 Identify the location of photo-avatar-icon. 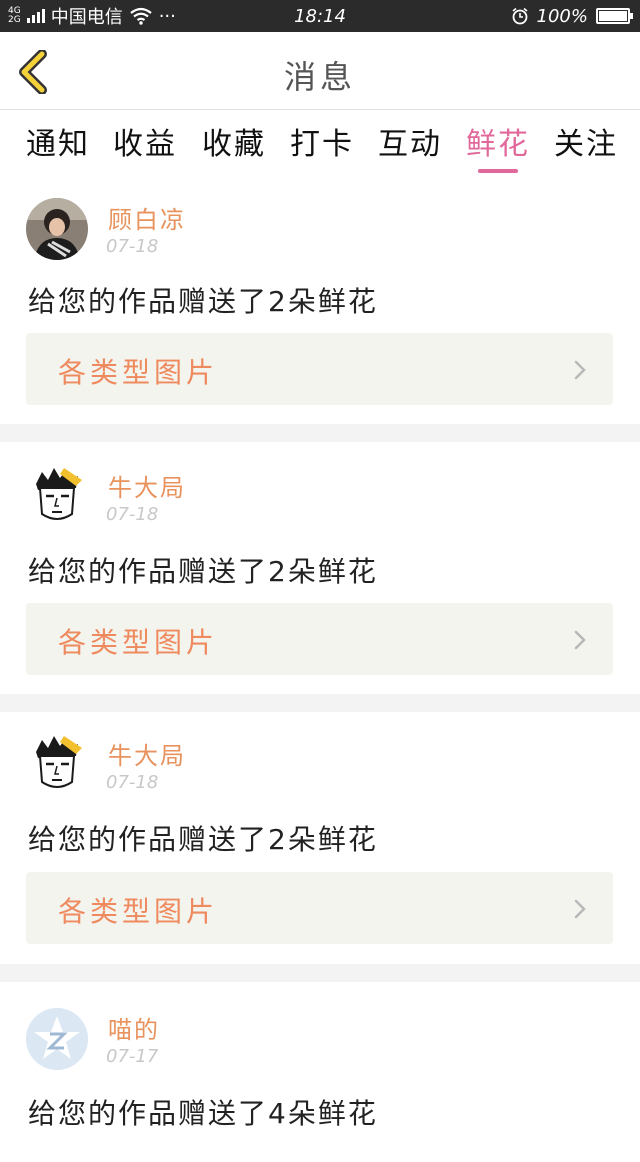
(57, 229).